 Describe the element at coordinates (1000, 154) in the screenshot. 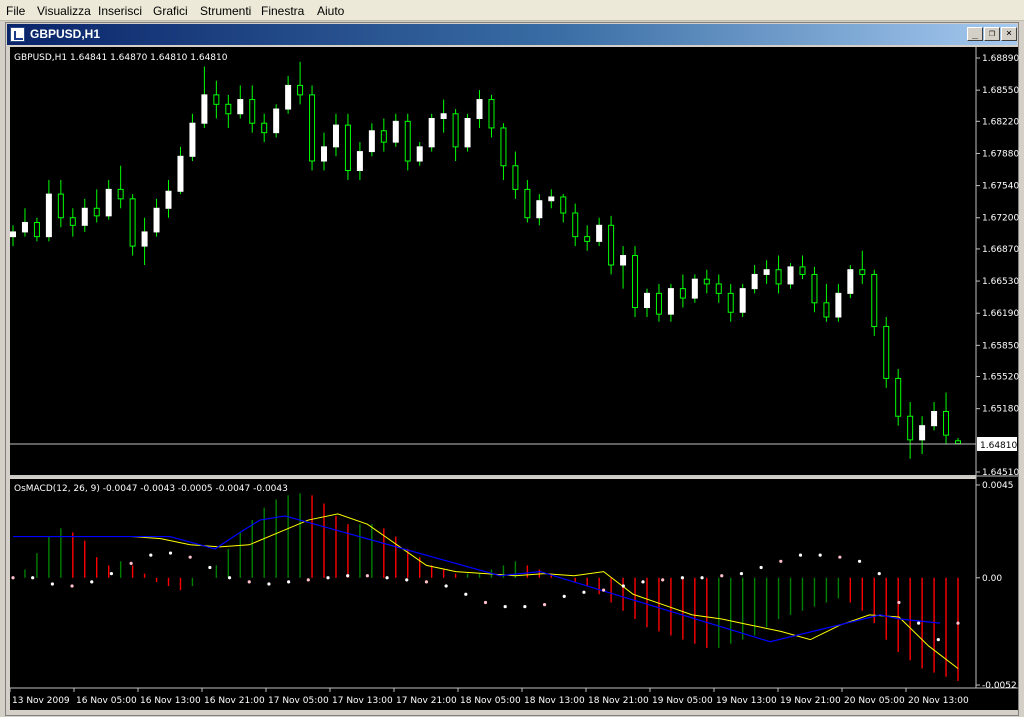

I see `price-tick-label: 1.67880` at that location.